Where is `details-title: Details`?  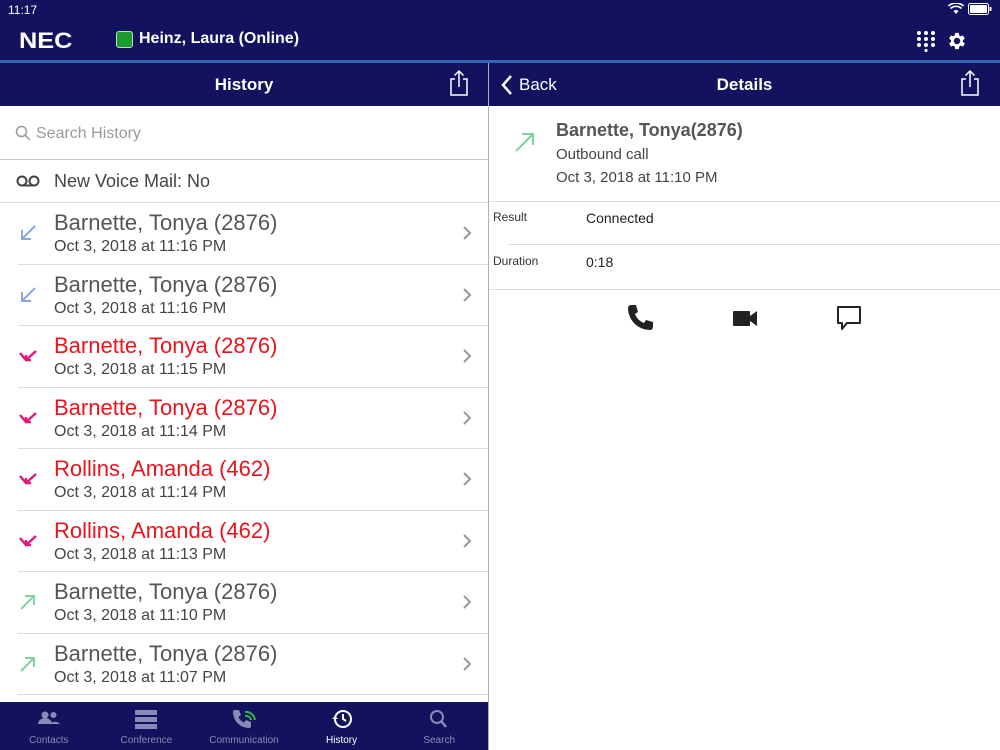 details-title: Details is located at coordinates (744, 84).